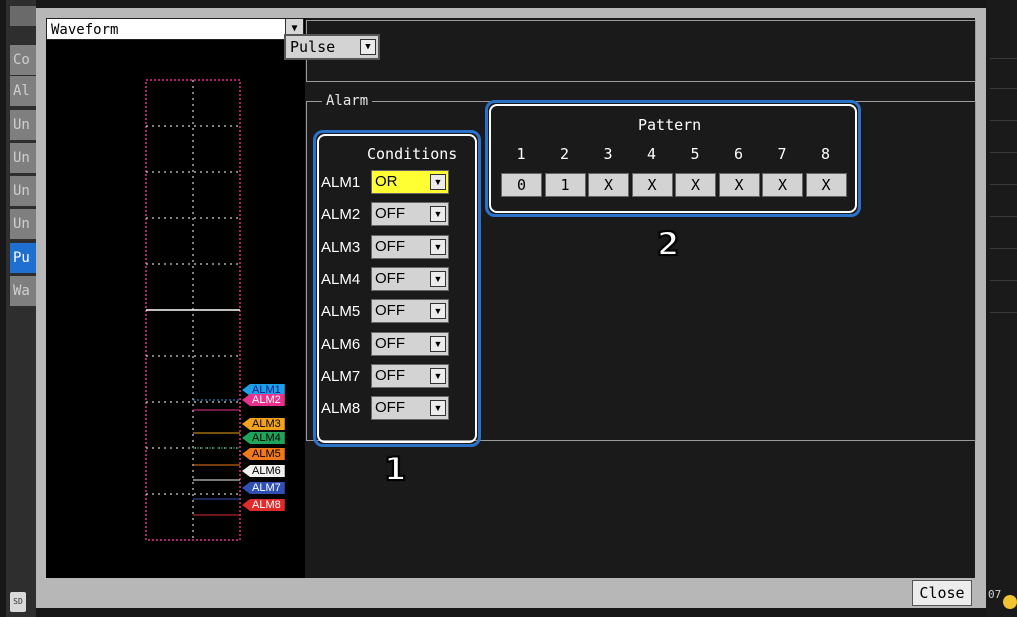  Describe the element at coordinates (695, 154) in the screenshot. I see `pattern-number-5: 5` at that location.